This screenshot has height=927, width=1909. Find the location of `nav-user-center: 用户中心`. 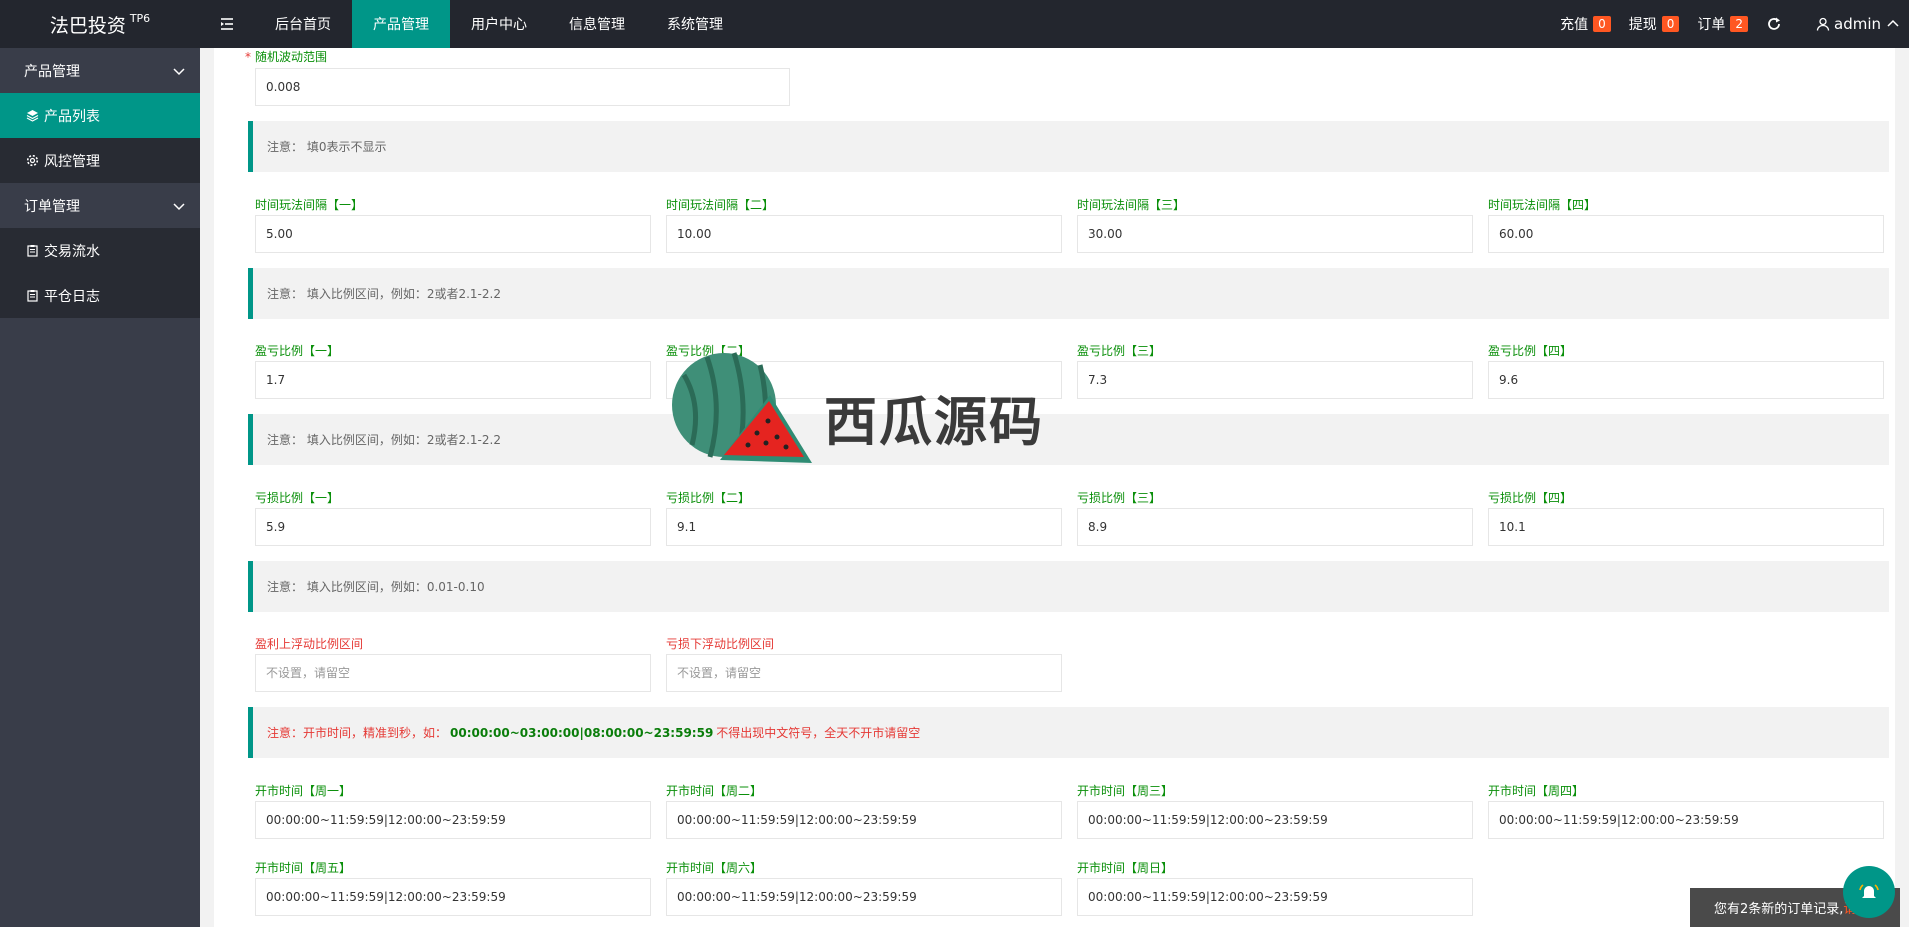

nav-user-center: 用户中心 is located at coordinates (499, 24).